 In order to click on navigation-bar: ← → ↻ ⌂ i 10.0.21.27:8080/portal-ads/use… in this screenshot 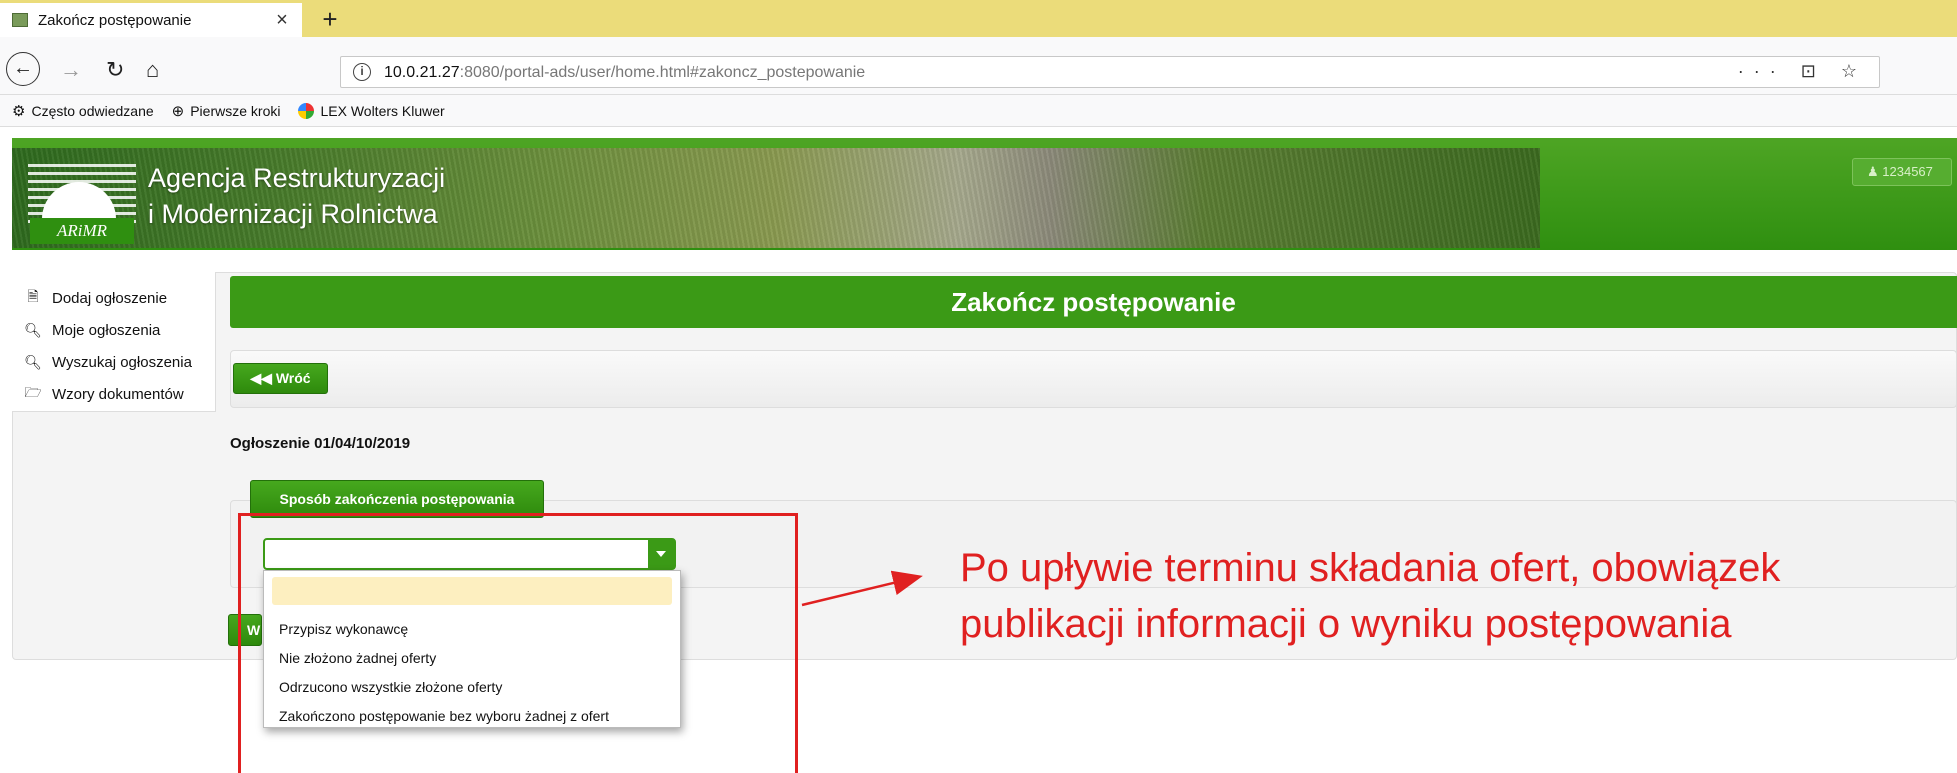, I will do `click(978, 66)`.